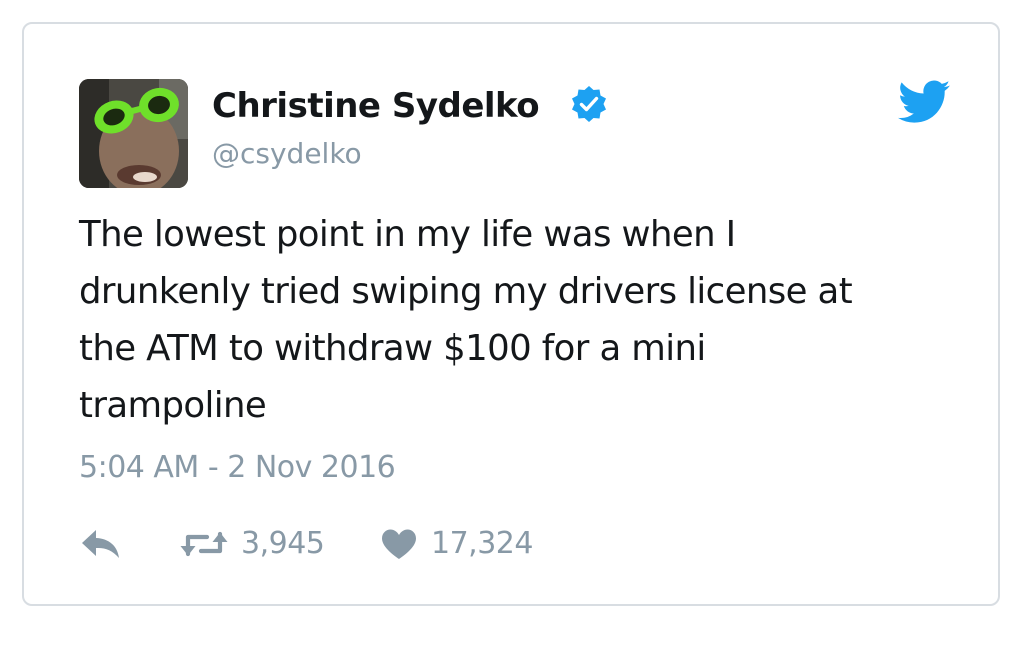 This screenshot has width=1025, height=645. I want to click on like-button: 17,324, so click(456, 544).